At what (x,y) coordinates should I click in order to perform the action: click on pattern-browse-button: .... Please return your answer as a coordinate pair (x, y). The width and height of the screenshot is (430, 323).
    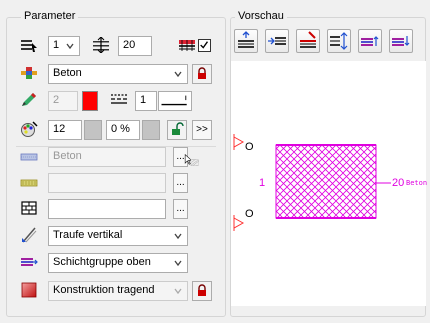
    Looking at the image, I should click on (180, 183).